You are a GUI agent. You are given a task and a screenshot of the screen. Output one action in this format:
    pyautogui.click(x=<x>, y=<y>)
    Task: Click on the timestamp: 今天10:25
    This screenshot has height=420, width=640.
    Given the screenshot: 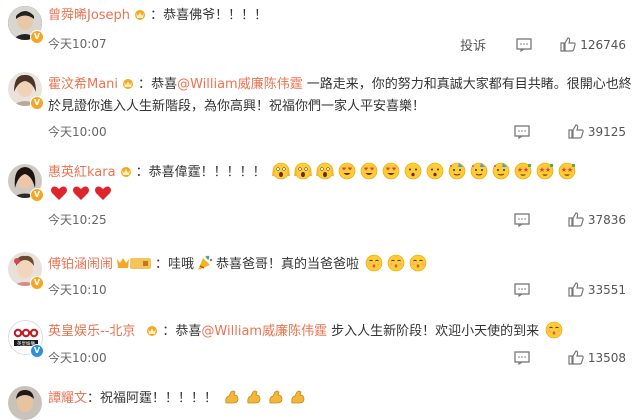 What is the action you would take?
    pyautogui.click(x=77, y=220)
    